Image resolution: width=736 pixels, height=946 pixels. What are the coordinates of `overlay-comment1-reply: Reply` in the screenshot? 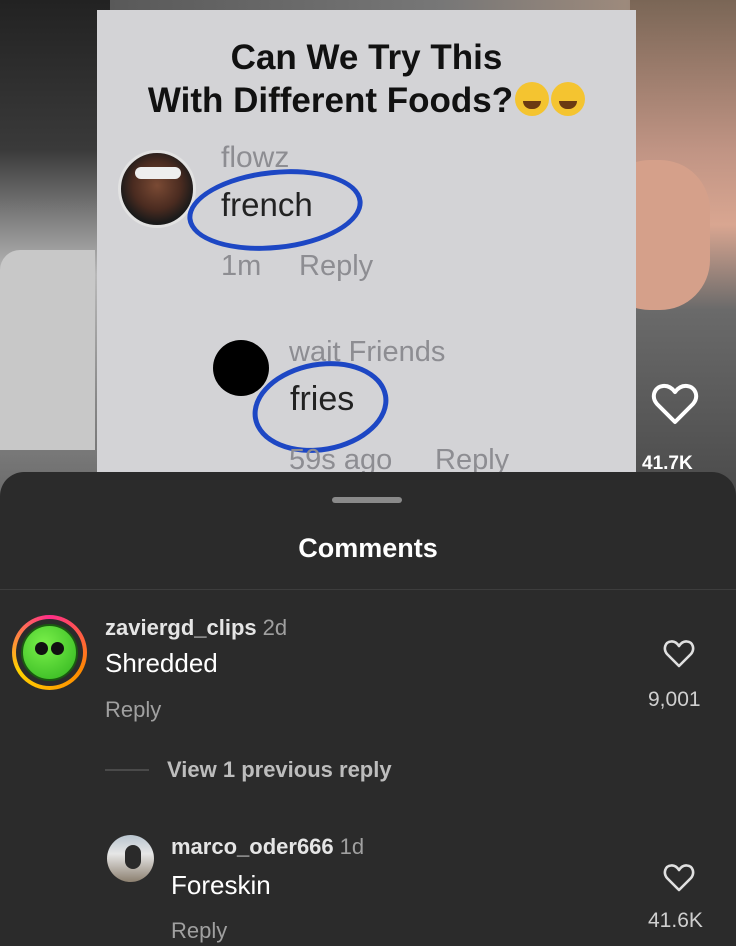 It's located at (336, 266).